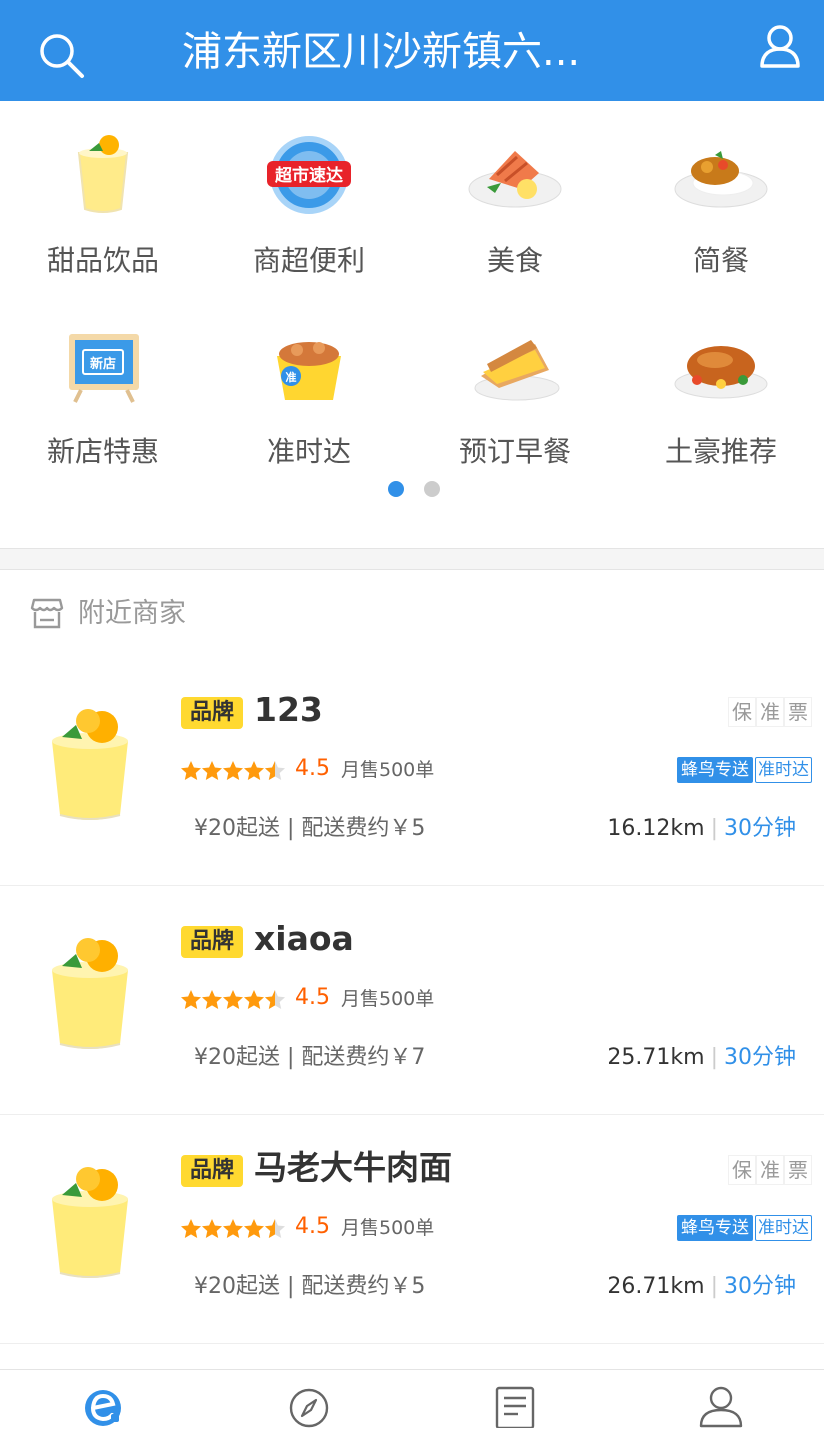 The height and width of the screenshot is (1435, 824). What do you see at coordinates (62, 56) in the screenshot?
I see `search-icon` at bounding box center [62, 56].